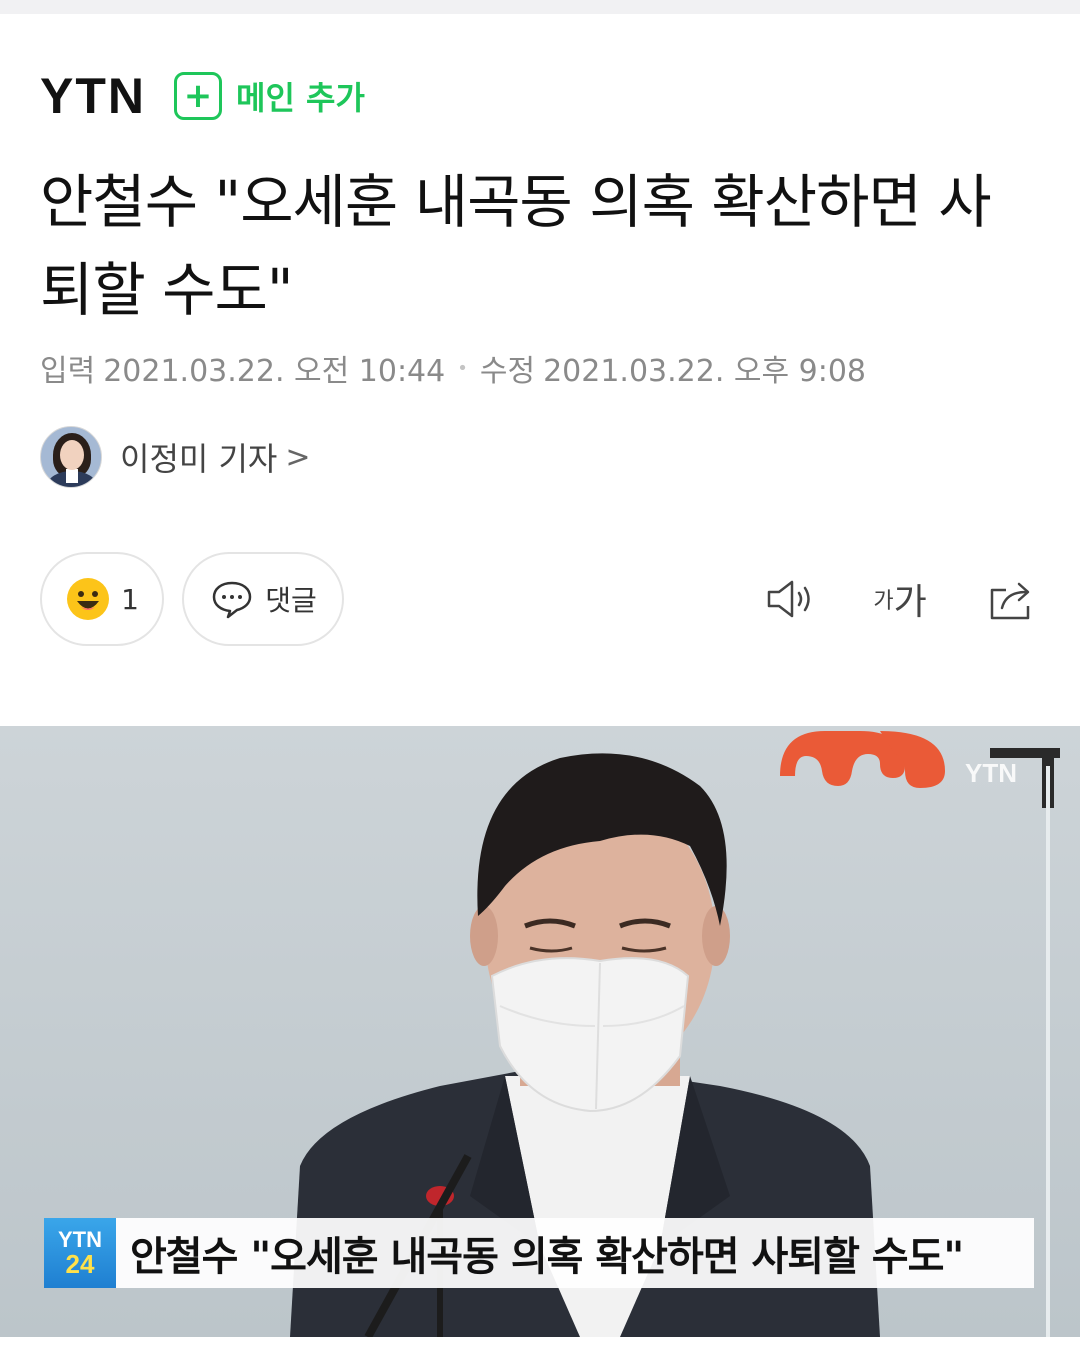 The height and width of the screenshot is (1364, 1080). What do you see at coordinates (71, 457) in the screenshot?
I see `author-avatar` at bounding box center [71, 457].